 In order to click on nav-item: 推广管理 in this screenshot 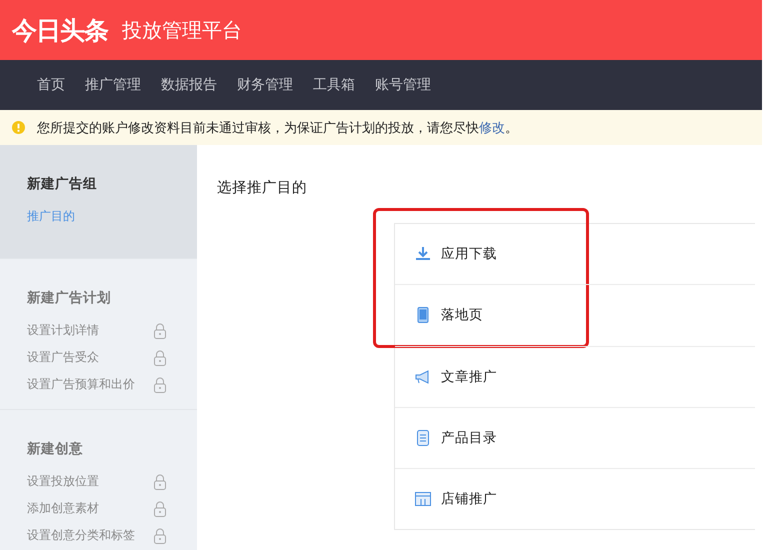, I will do `click(113, 85)`.